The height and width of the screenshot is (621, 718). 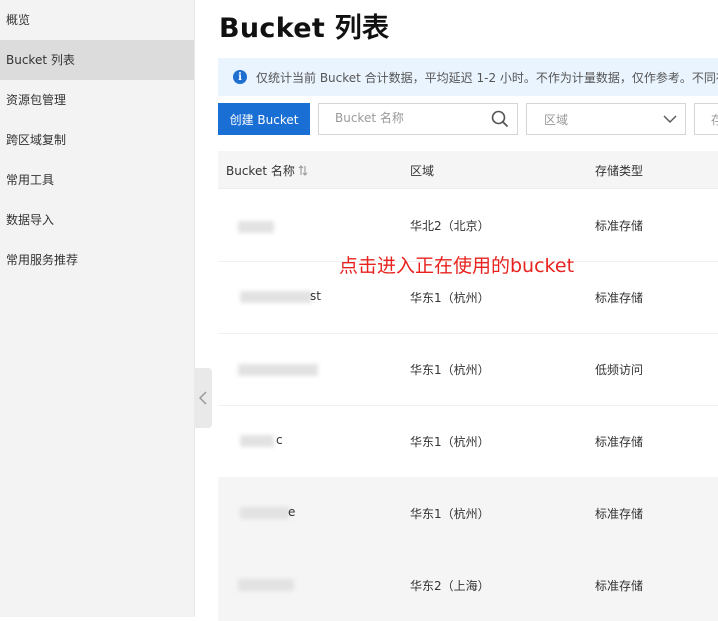 I want to click on create-bucket-button: 创建 Bucket, so click(x=264, y=119).